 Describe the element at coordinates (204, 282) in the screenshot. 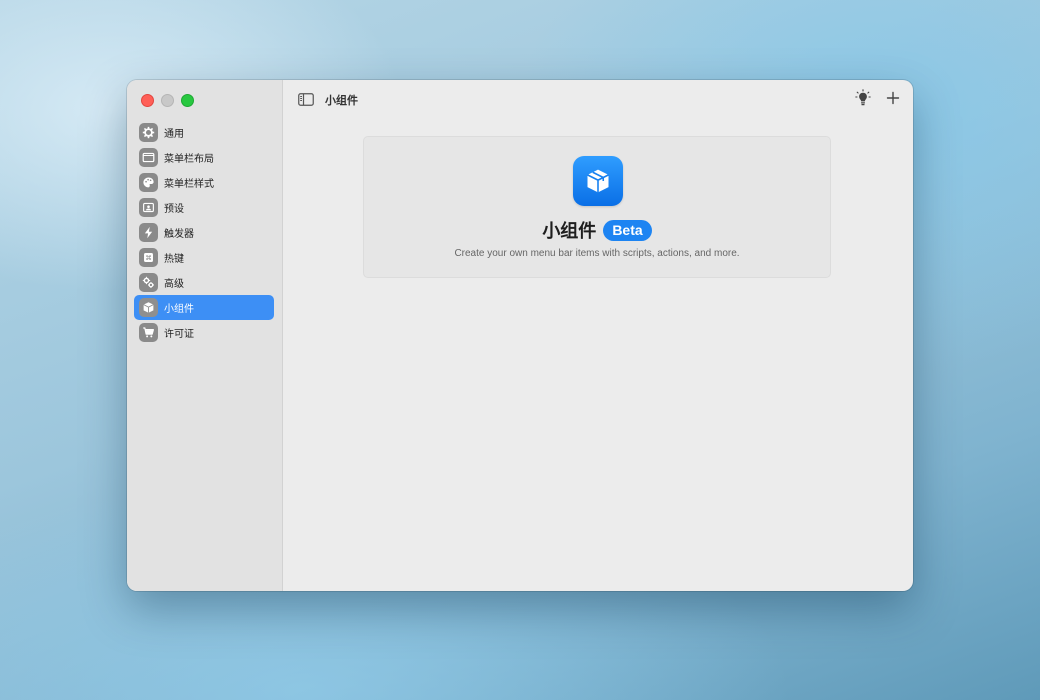

I see `sidebar-item-advanced: 高级` at that location.